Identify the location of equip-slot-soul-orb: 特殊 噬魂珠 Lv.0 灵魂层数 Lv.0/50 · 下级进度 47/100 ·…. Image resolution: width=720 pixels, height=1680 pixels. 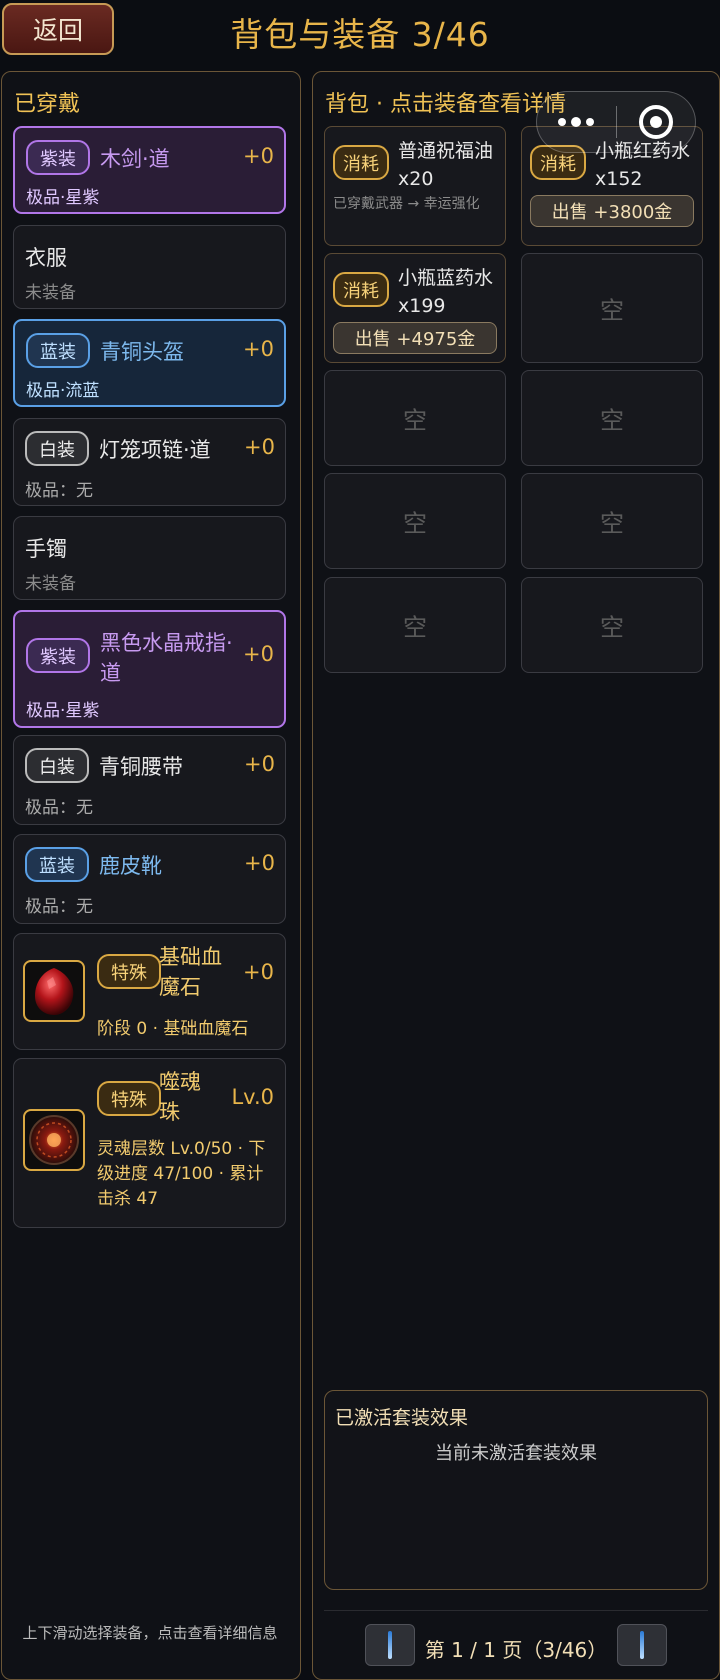
(149, 1143).